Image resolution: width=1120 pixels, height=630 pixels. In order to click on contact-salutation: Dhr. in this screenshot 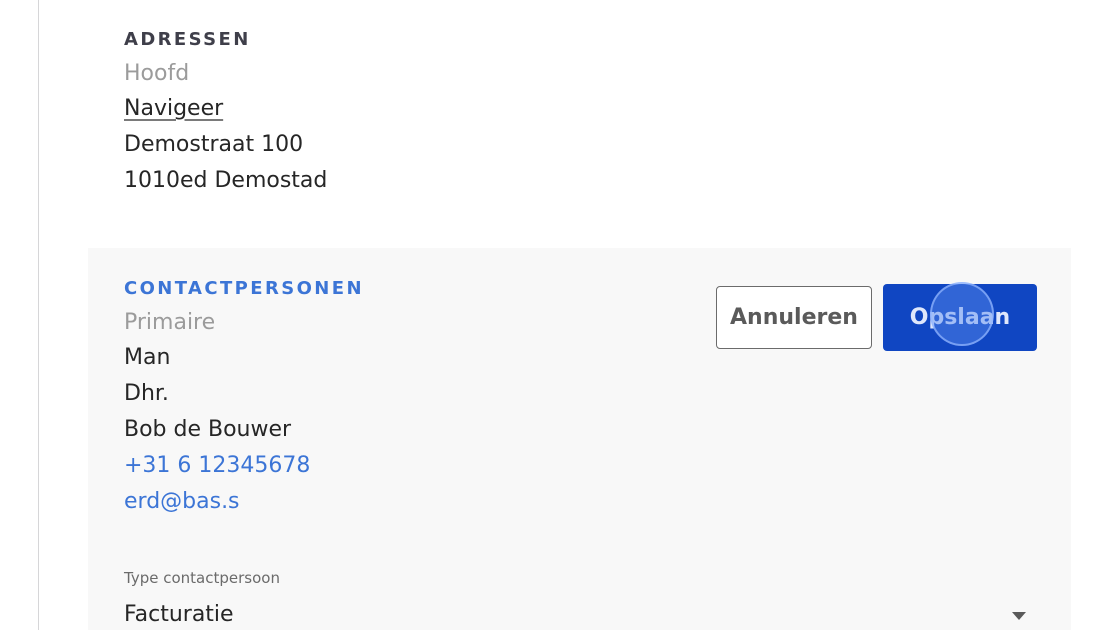, I will do `click(146, 393)`.